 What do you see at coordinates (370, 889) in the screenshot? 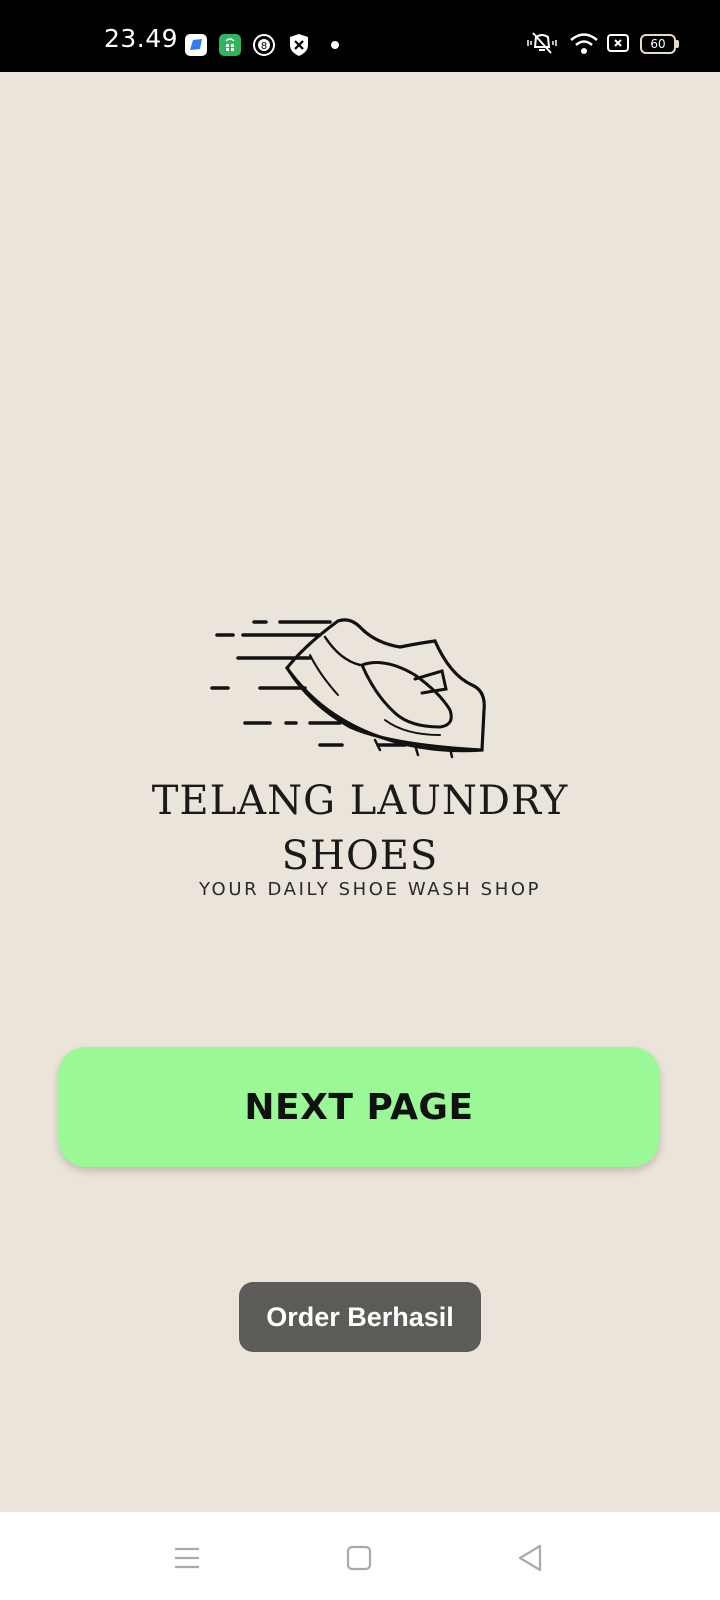
I see `brand-tagline: YOUR DAILY SHOE WASH SHOP` at bounding box center [370, 889].